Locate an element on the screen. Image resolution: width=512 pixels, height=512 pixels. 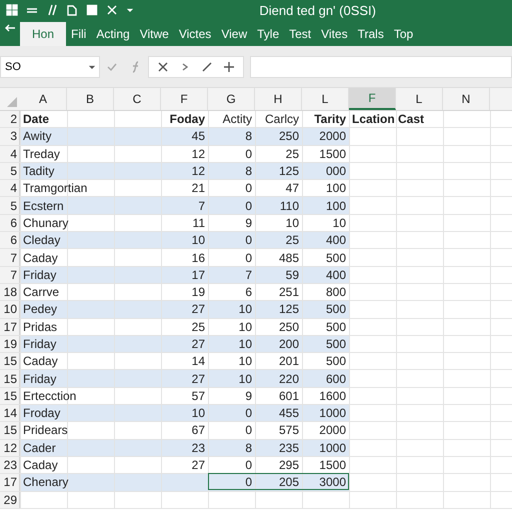
slashes-icon is located at coordinates (52, 10).